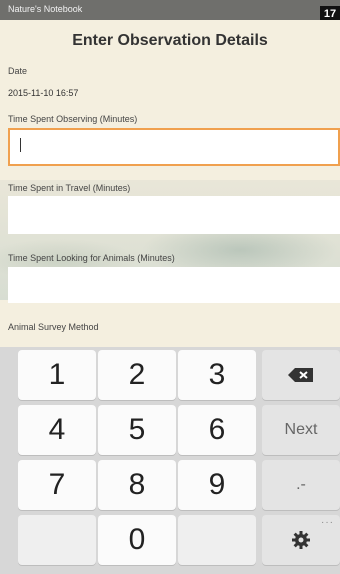  What do you see at coordinates (301, 430) in the screenshot?
I see `next-button: Next` at bounding box center [301, 430].